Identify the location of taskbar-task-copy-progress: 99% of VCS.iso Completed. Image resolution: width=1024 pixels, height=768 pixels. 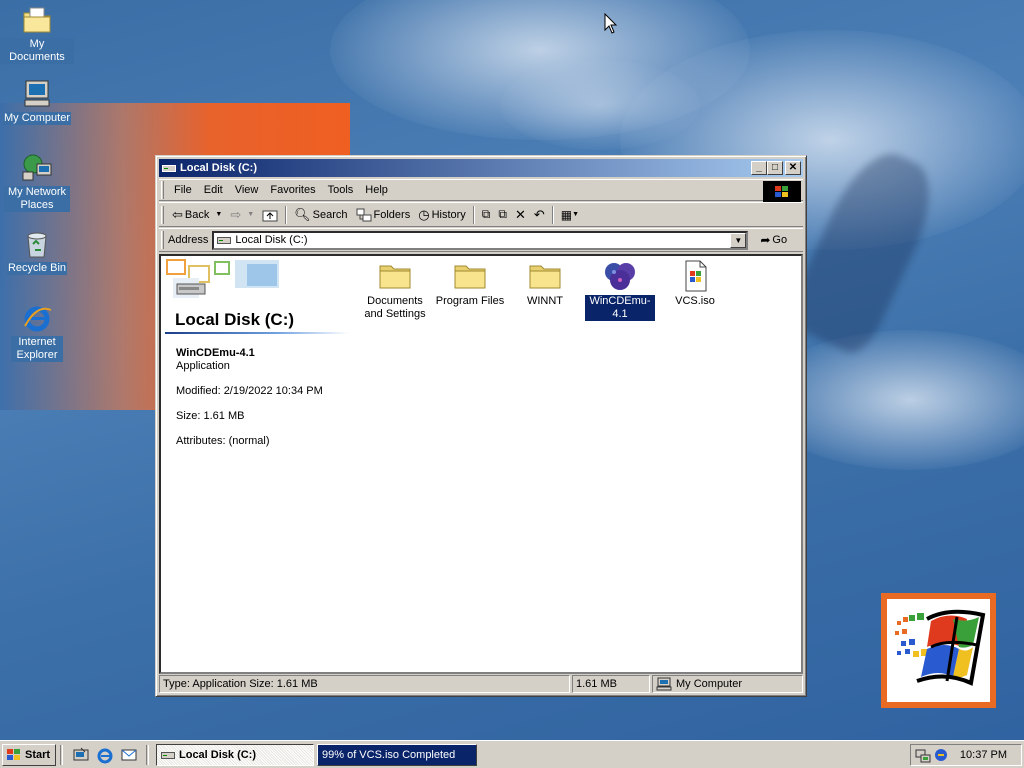
(397, 755).